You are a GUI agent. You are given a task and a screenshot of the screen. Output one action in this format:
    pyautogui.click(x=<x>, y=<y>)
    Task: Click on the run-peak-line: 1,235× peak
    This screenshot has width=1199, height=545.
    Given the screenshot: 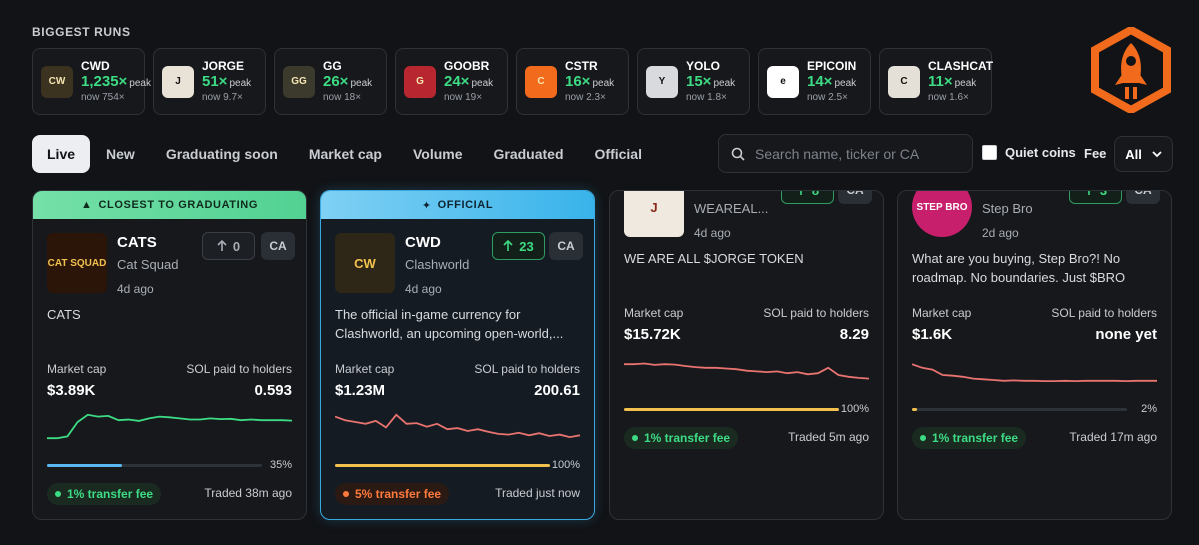 What is the action you would take?
    pyautogui.click(x=116, y=82)
    